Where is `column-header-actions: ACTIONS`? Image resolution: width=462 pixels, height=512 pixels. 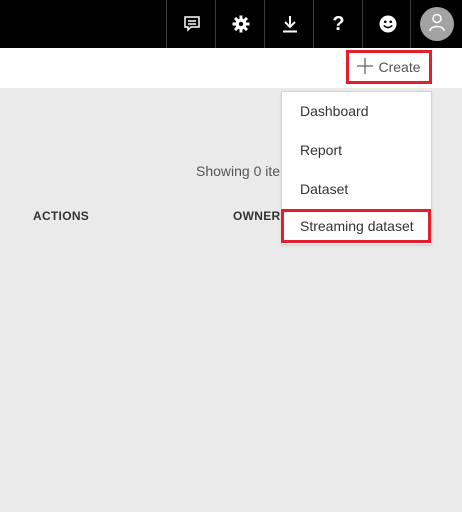
column-header-actions: ACTIONS is located at coordinates (61, 216).